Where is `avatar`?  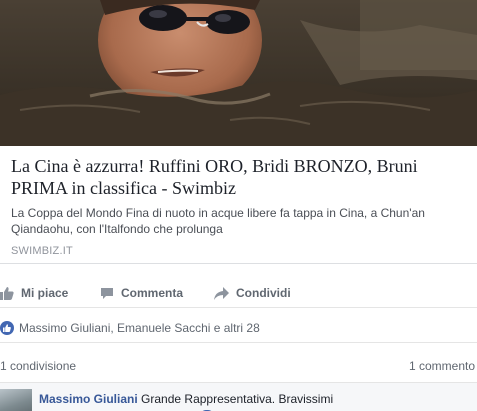
avatar is located at coordinates (16, 400).